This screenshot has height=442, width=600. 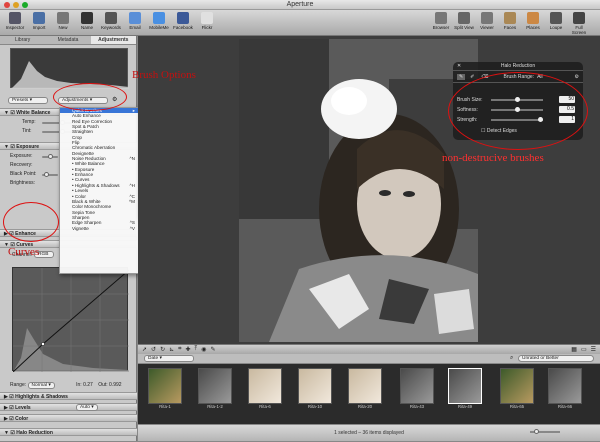 I want to click on straighten-icon: ⊾, so click(x=171, y=349).